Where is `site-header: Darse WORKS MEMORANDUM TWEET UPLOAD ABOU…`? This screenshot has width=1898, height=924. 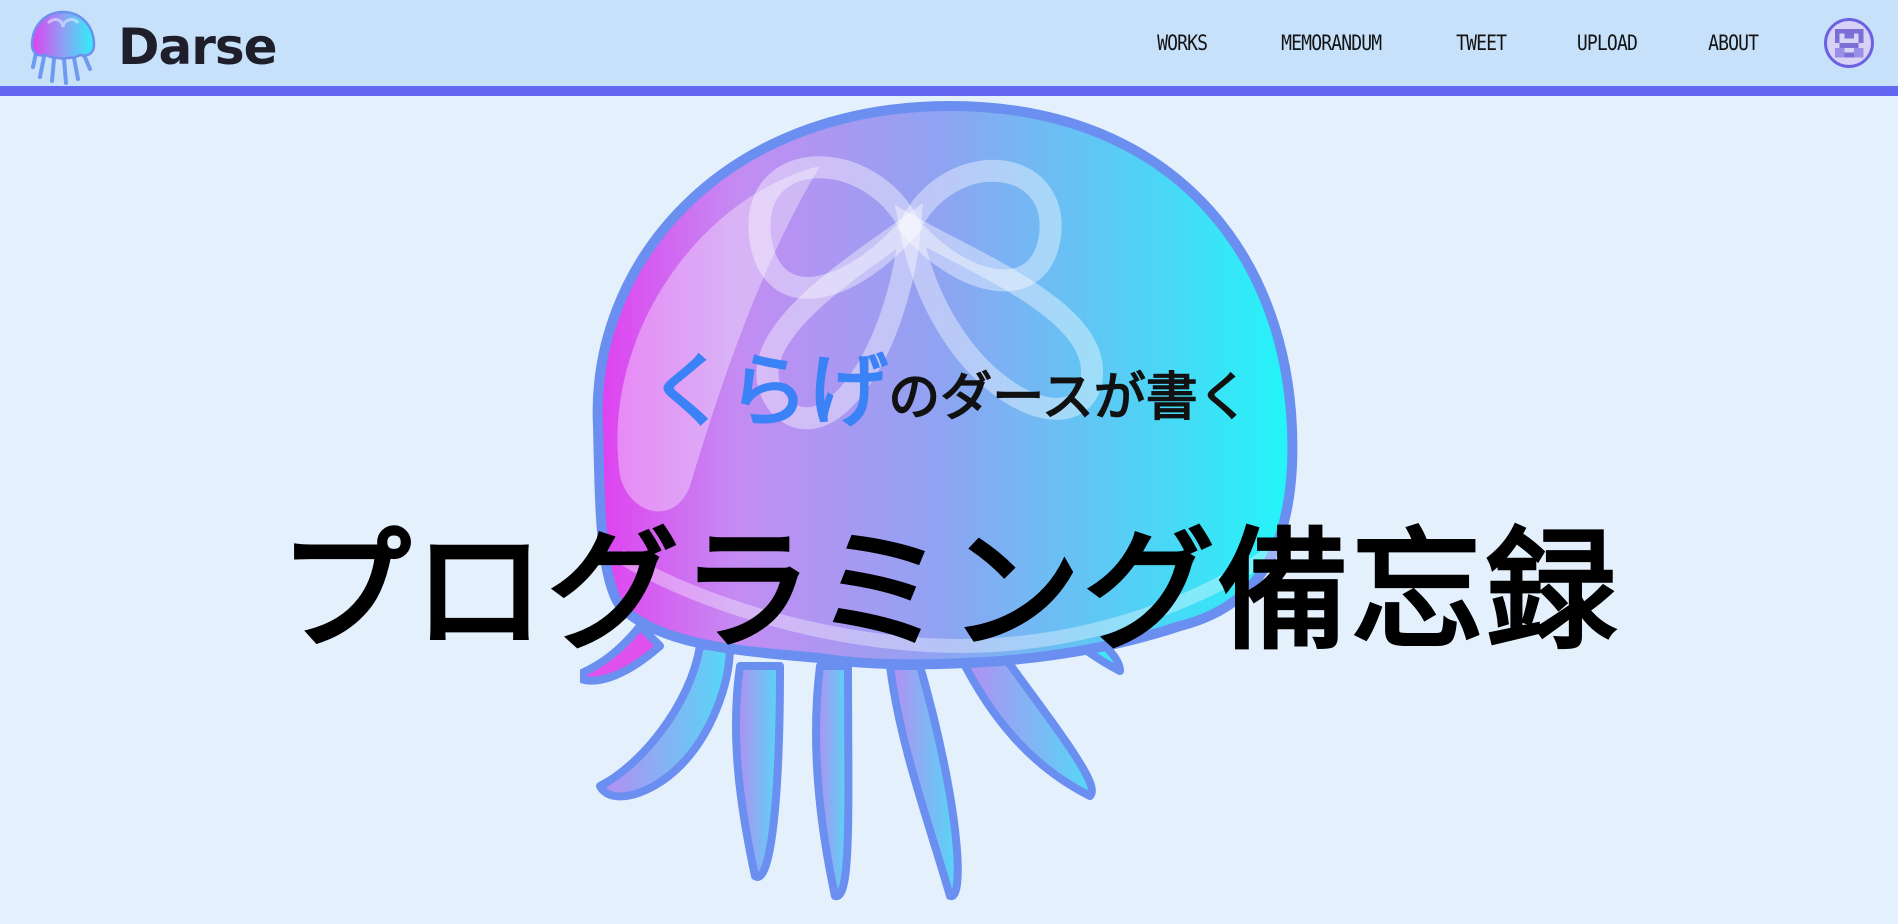
site-header: Darse WORKS MEMORANDUM TWEET UPLOAD ABOU… is located at coordinates (949, 48).